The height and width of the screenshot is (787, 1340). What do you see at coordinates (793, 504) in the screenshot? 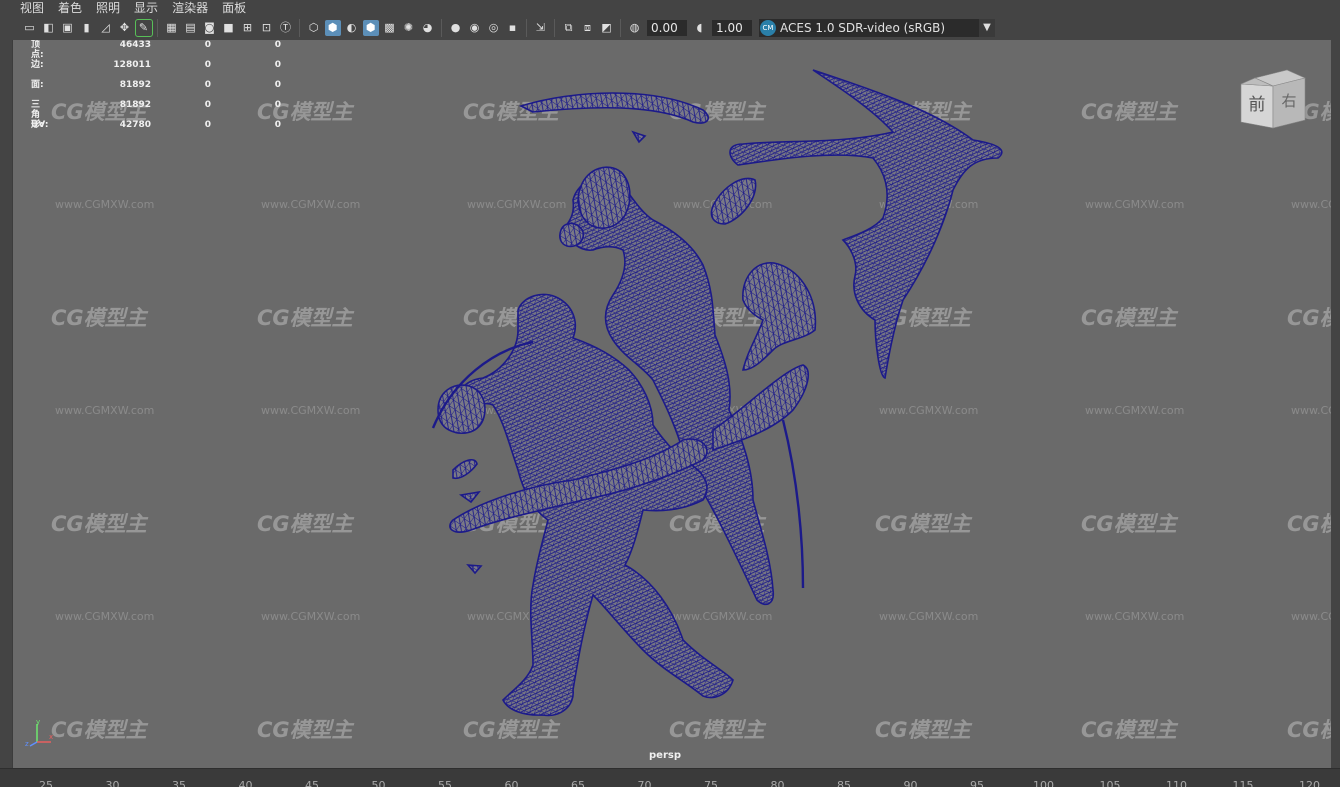
I see `effect-blade` at bounding box center [793, 504].